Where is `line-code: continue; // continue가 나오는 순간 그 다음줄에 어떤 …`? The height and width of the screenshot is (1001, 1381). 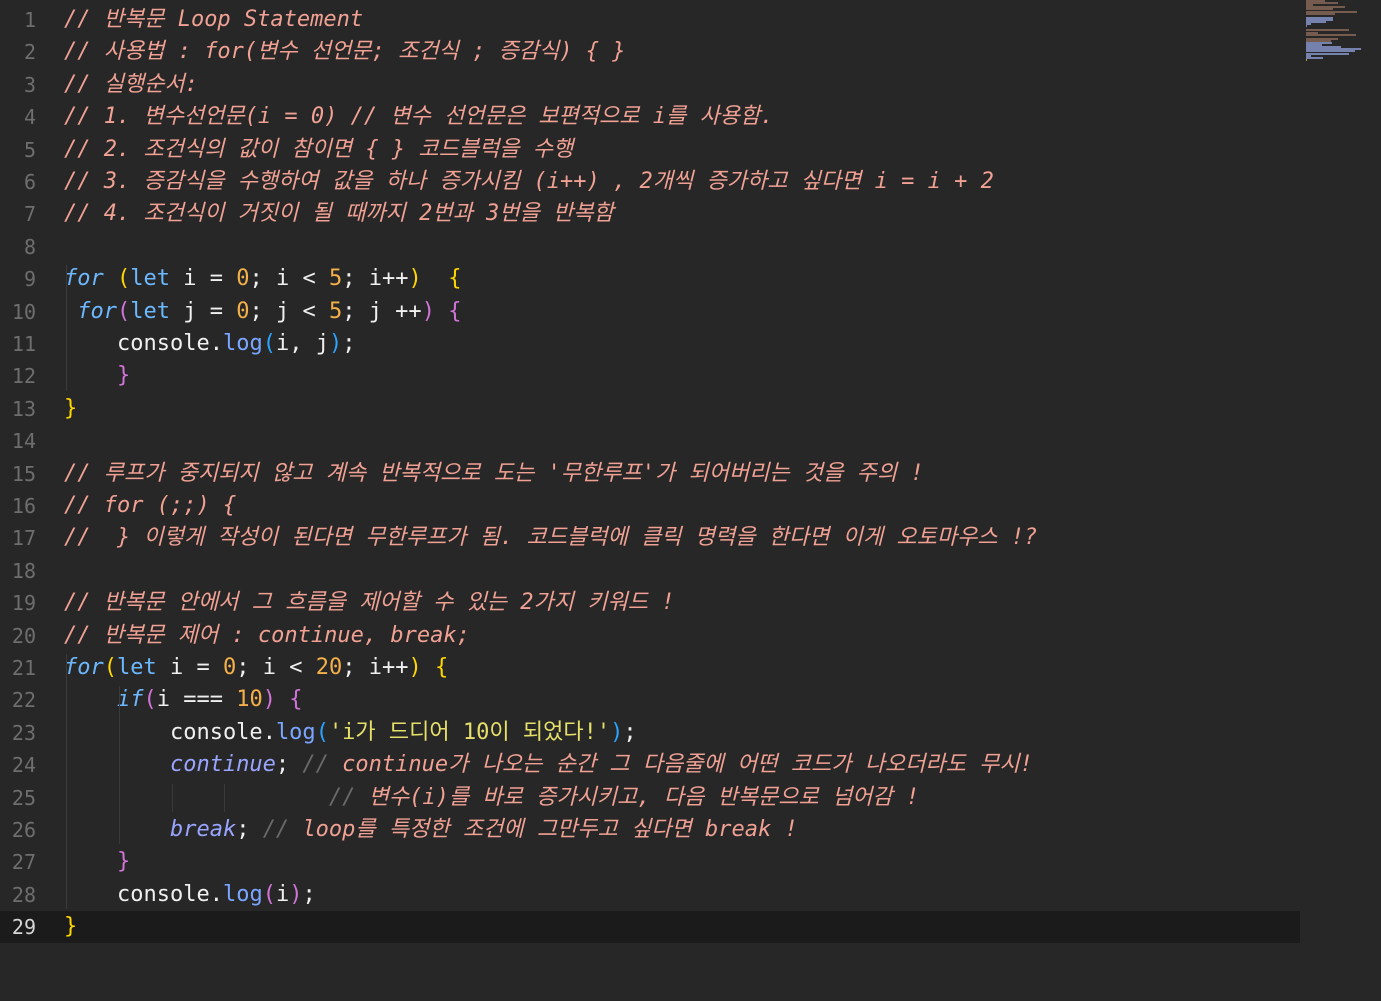 line-code: continue; // continue가 나오는 순간 그 다음줄에 어떤 … is located at coordinates (548, 765).